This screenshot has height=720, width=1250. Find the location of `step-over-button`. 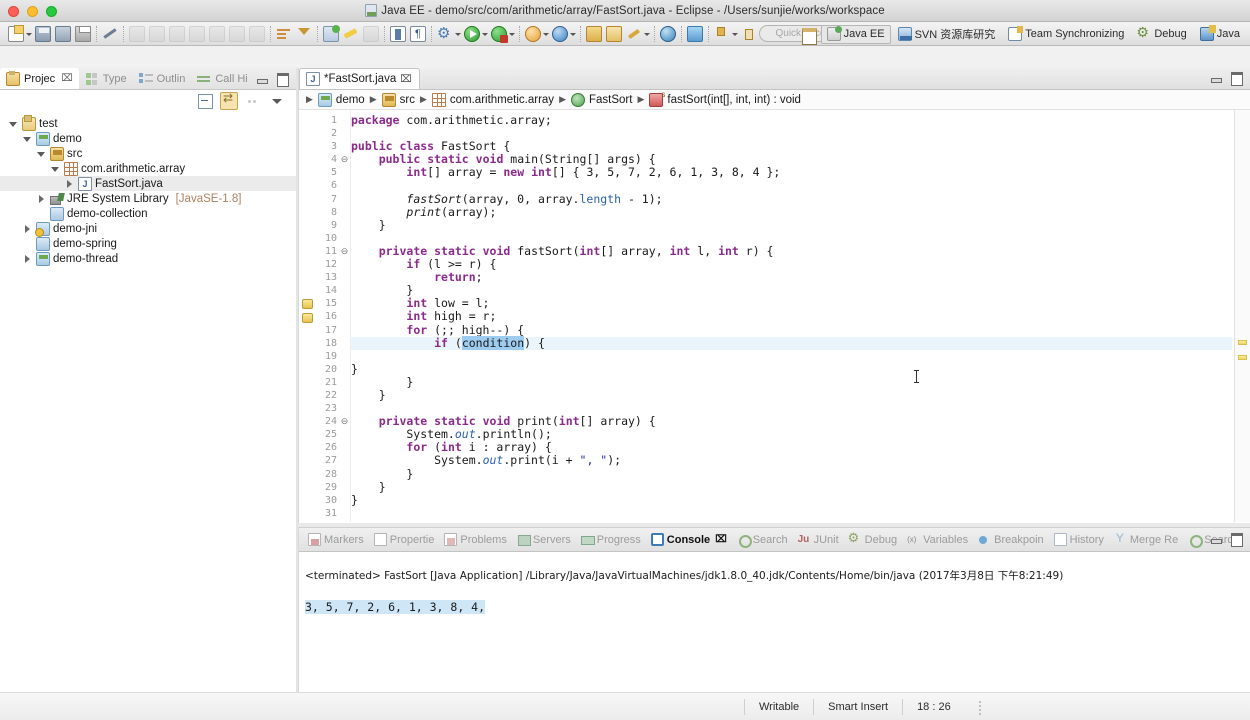

step-over-button is located at coordinates (217, 34).